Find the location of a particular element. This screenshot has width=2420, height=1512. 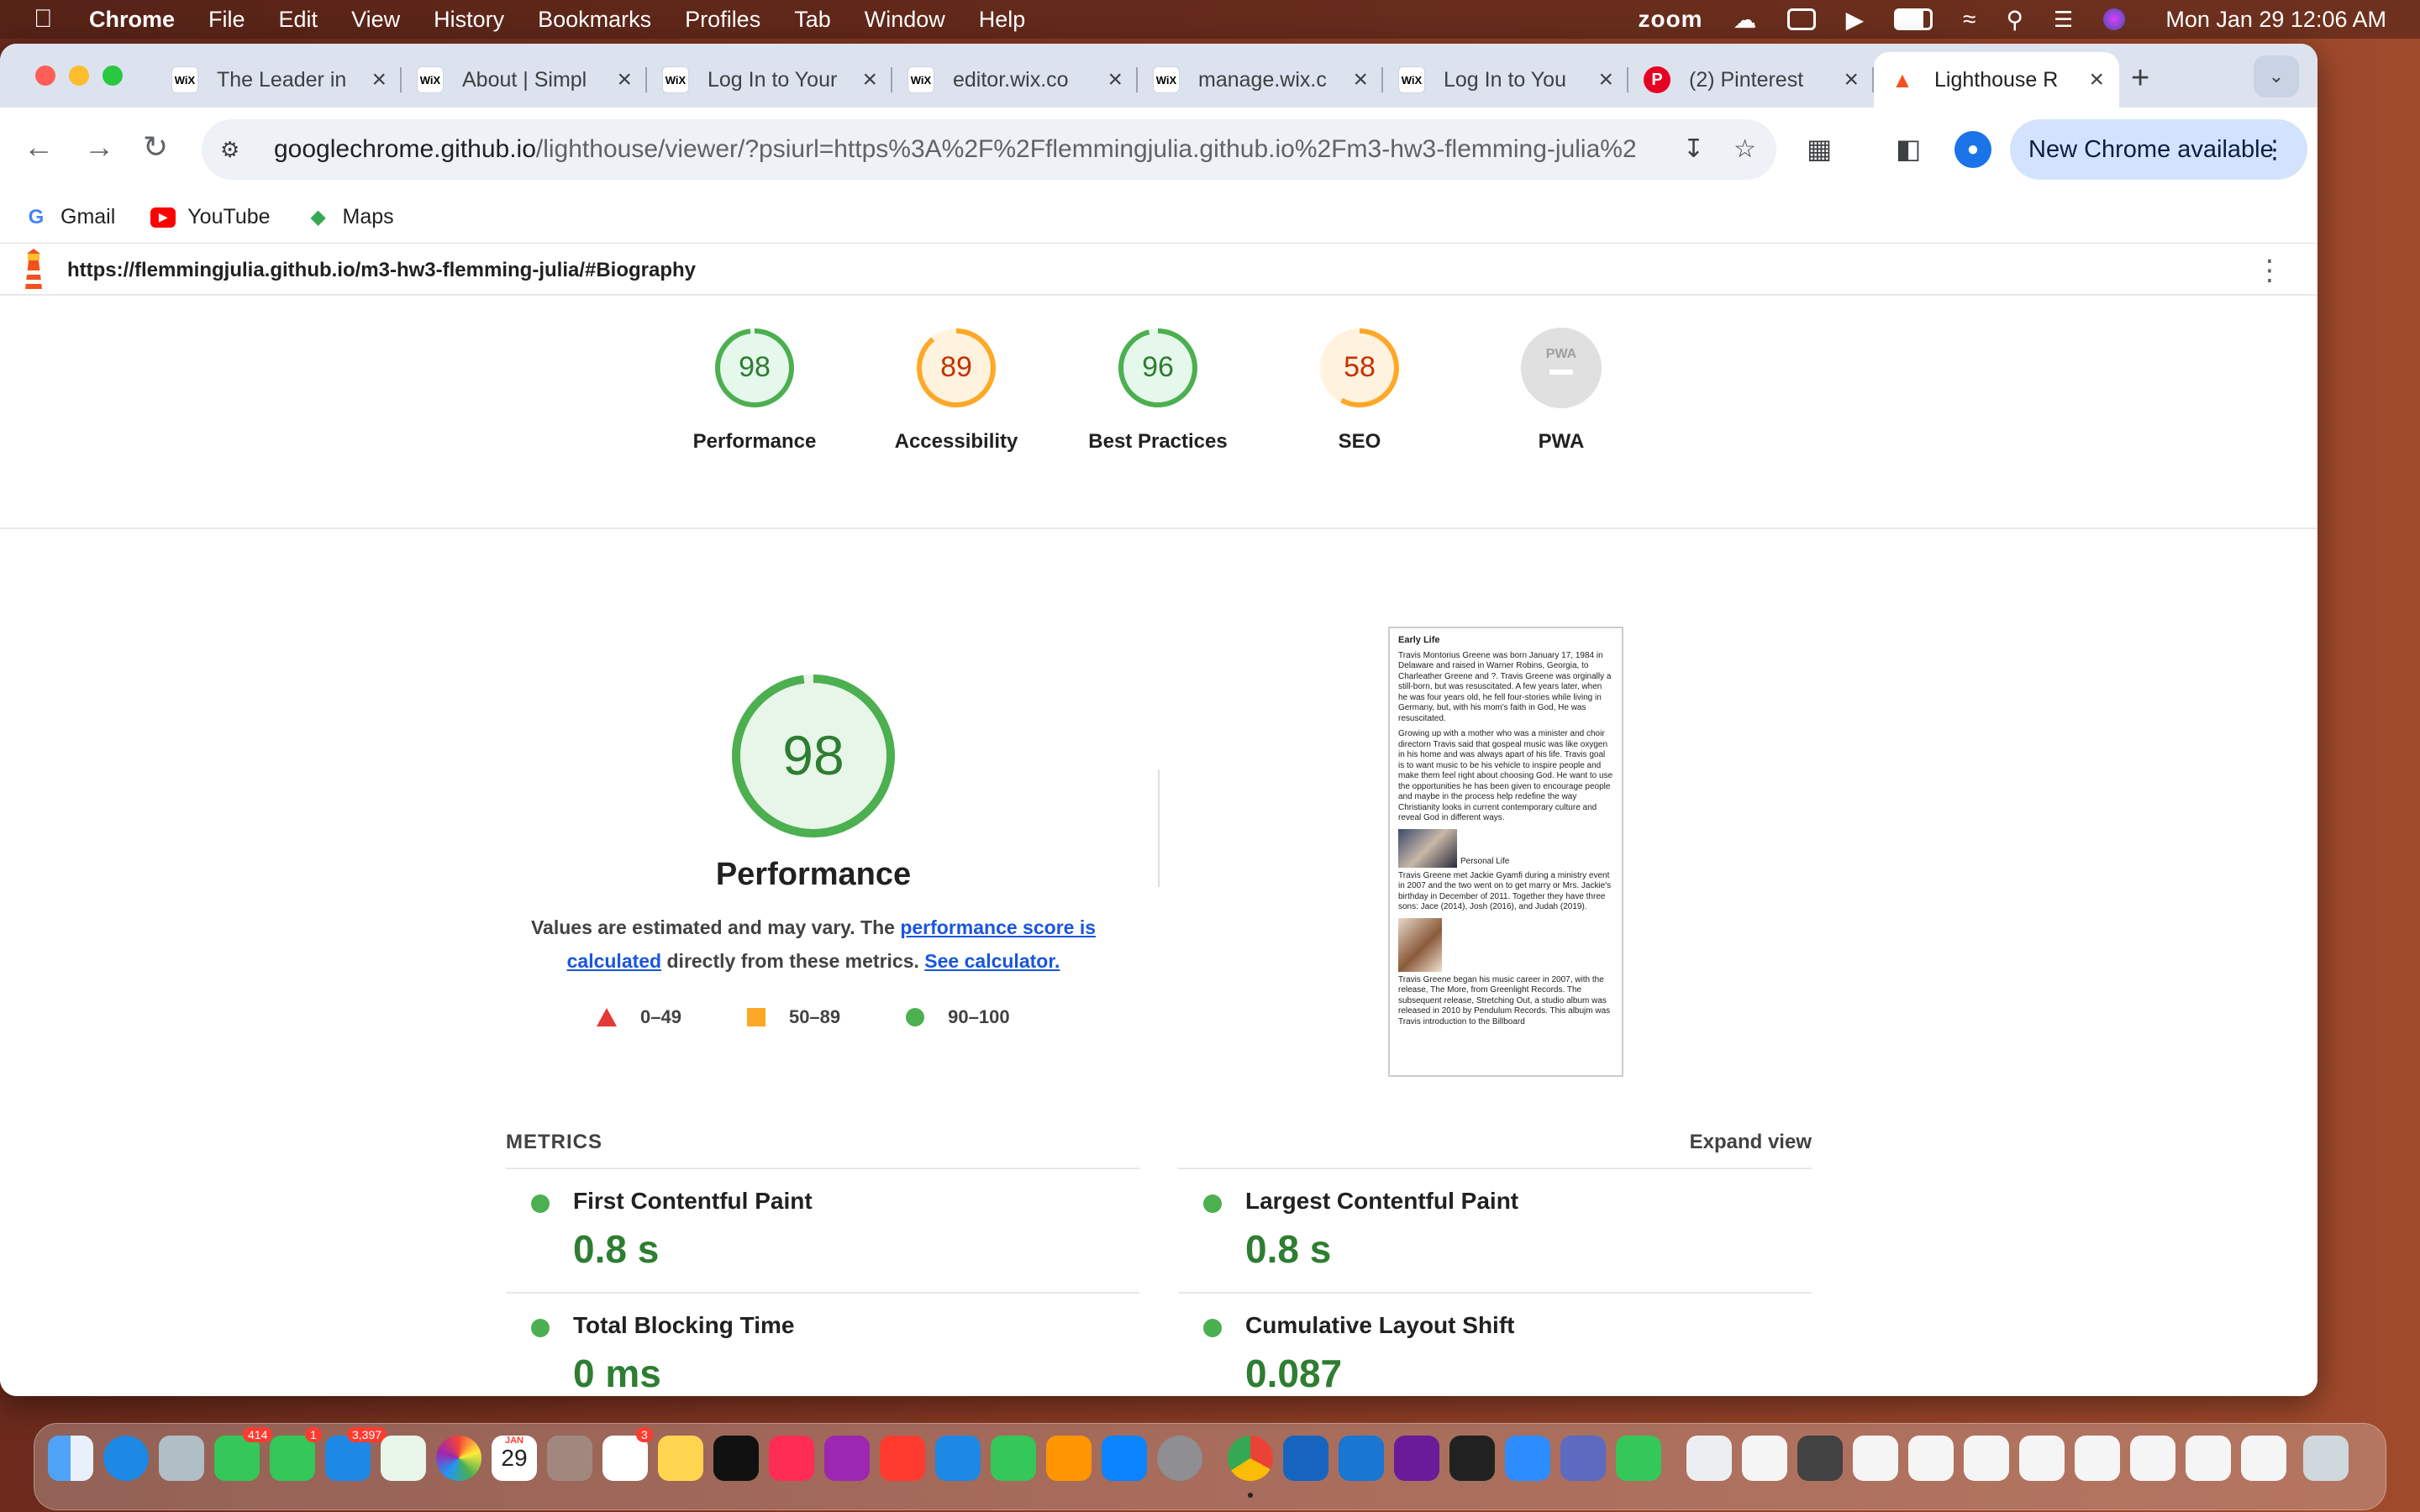

battery-icon is located at coordinates (1914, 19).